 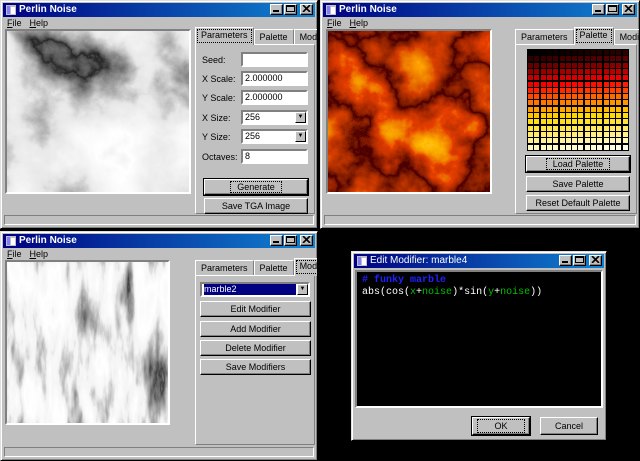 What do you see at coordinates (255, 289) in the screenshot?
I see `modifier-select: marble2 ▼` at bounding box center [255, 289].